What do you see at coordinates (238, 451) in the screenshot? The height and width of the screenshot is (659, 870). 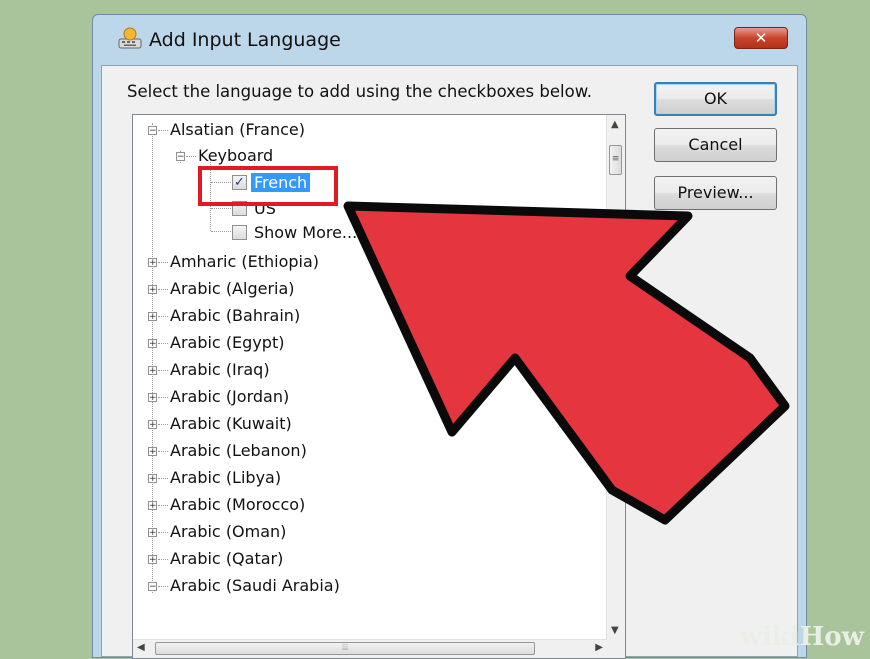 I see `tree-item-language: Arabic (Lebanon)` at bounding box center [238, 451].